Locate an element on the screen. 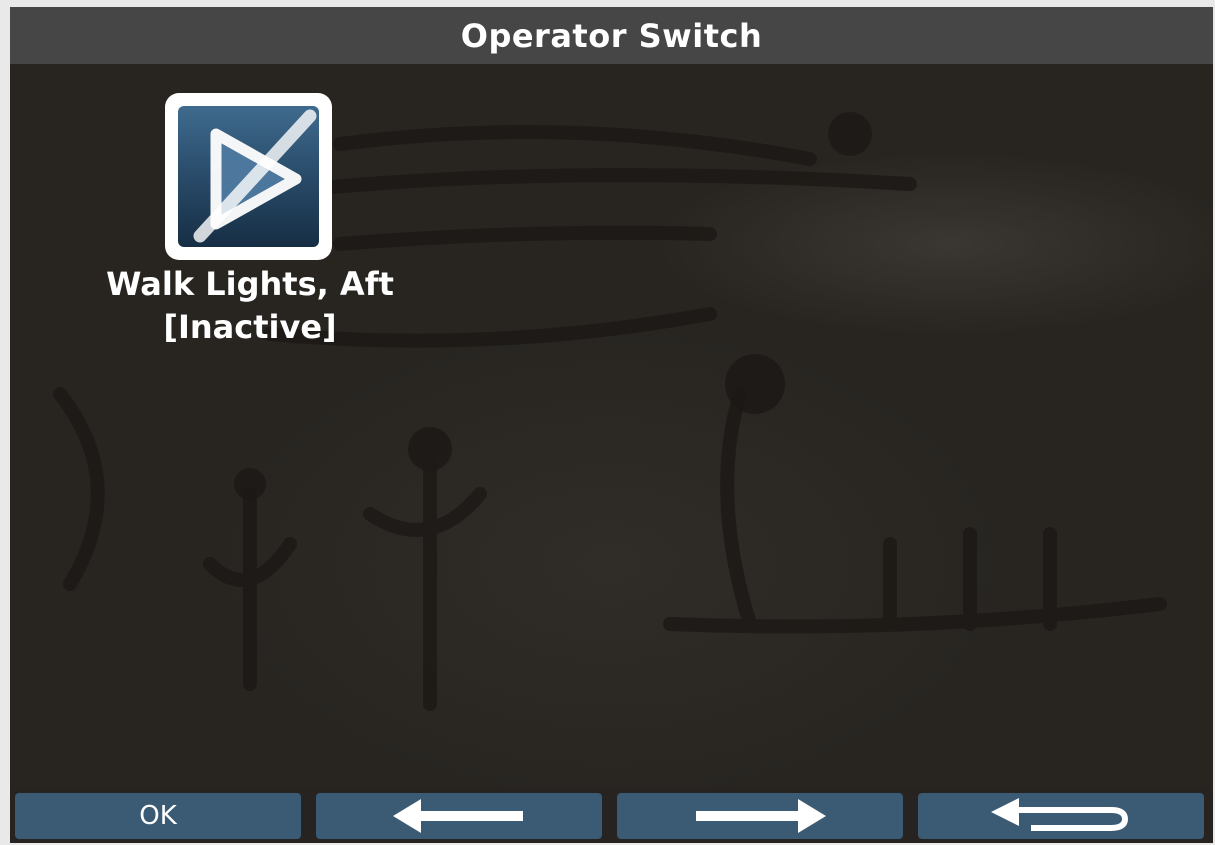 This screenshot has height=845, width=1215. arrow-left-icon is located at coordinates (458, 816).